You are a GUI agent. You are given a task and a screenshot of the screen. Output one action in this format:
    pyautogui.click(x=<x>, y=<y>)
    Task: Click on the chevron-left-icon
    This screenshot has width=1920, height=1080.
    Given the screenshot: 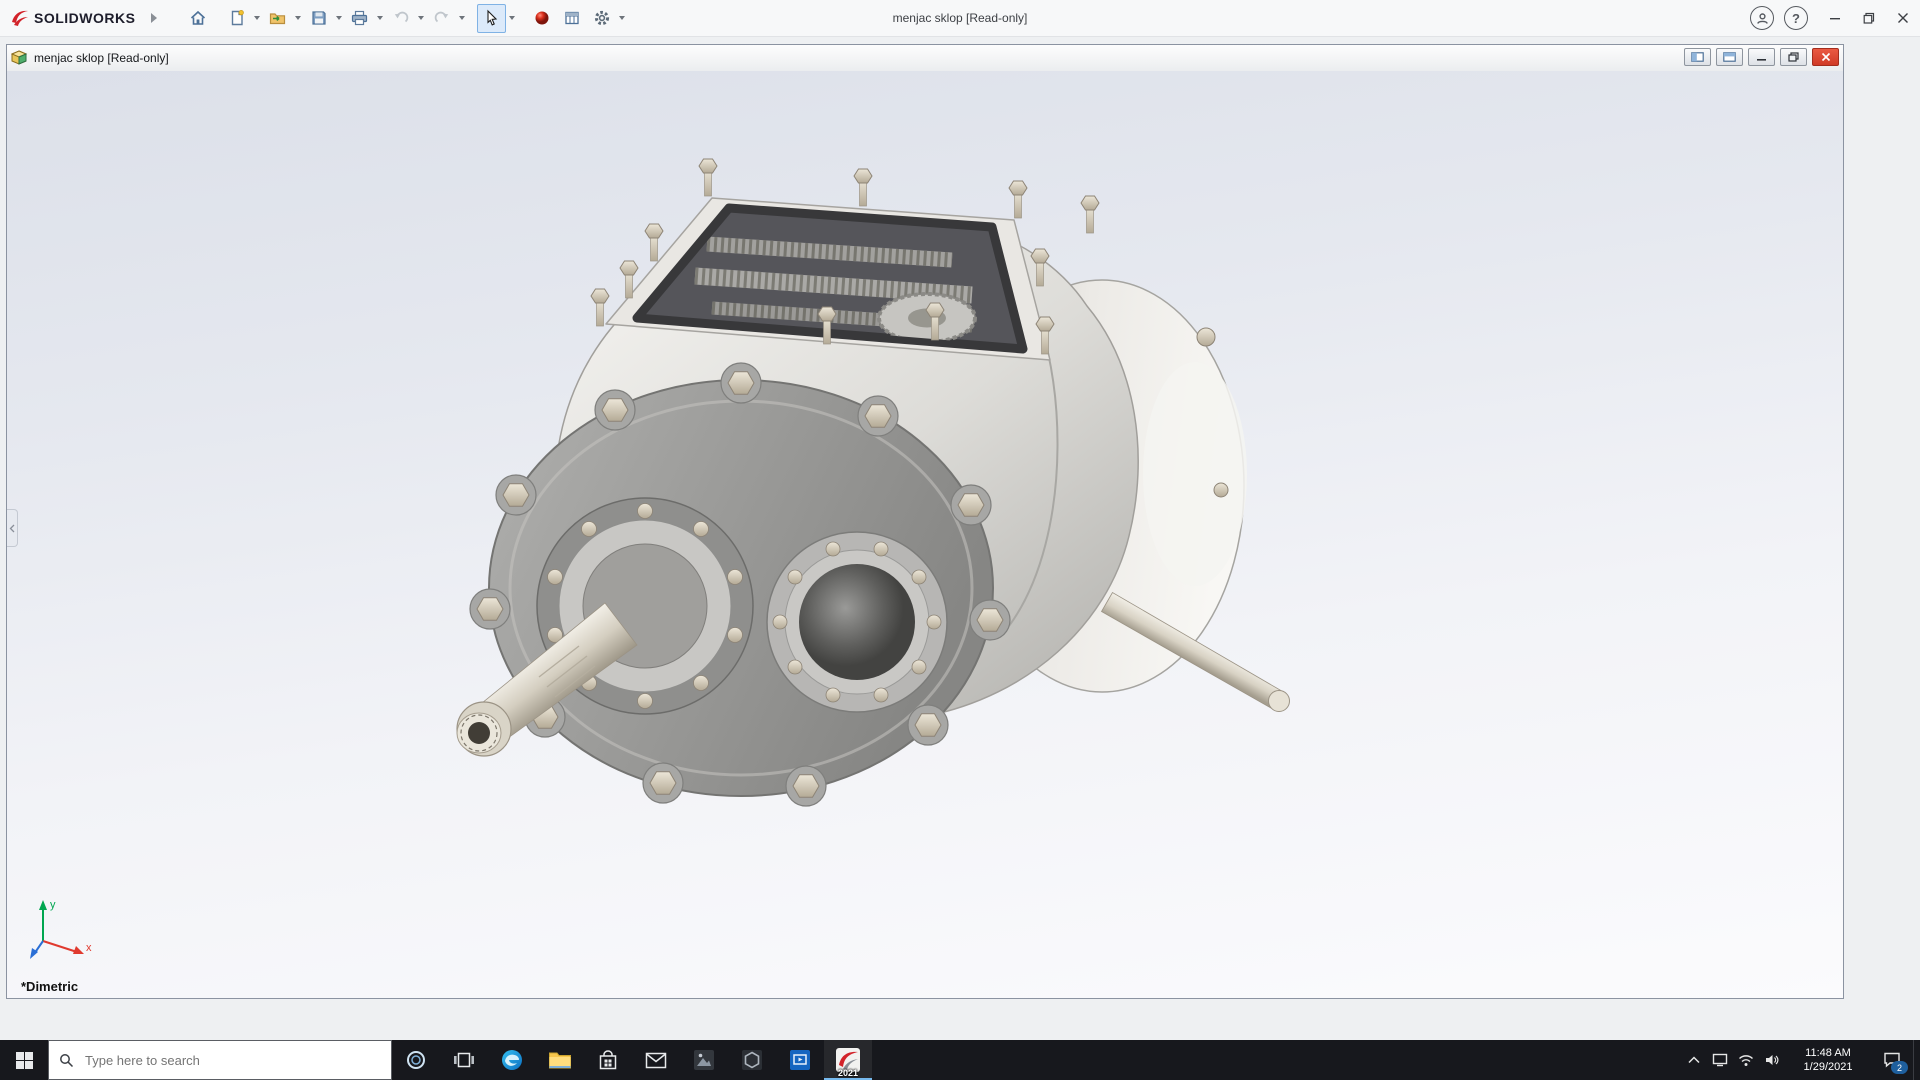 What is the action you would take?
    pyautogui.click(x=12, y=528)
    